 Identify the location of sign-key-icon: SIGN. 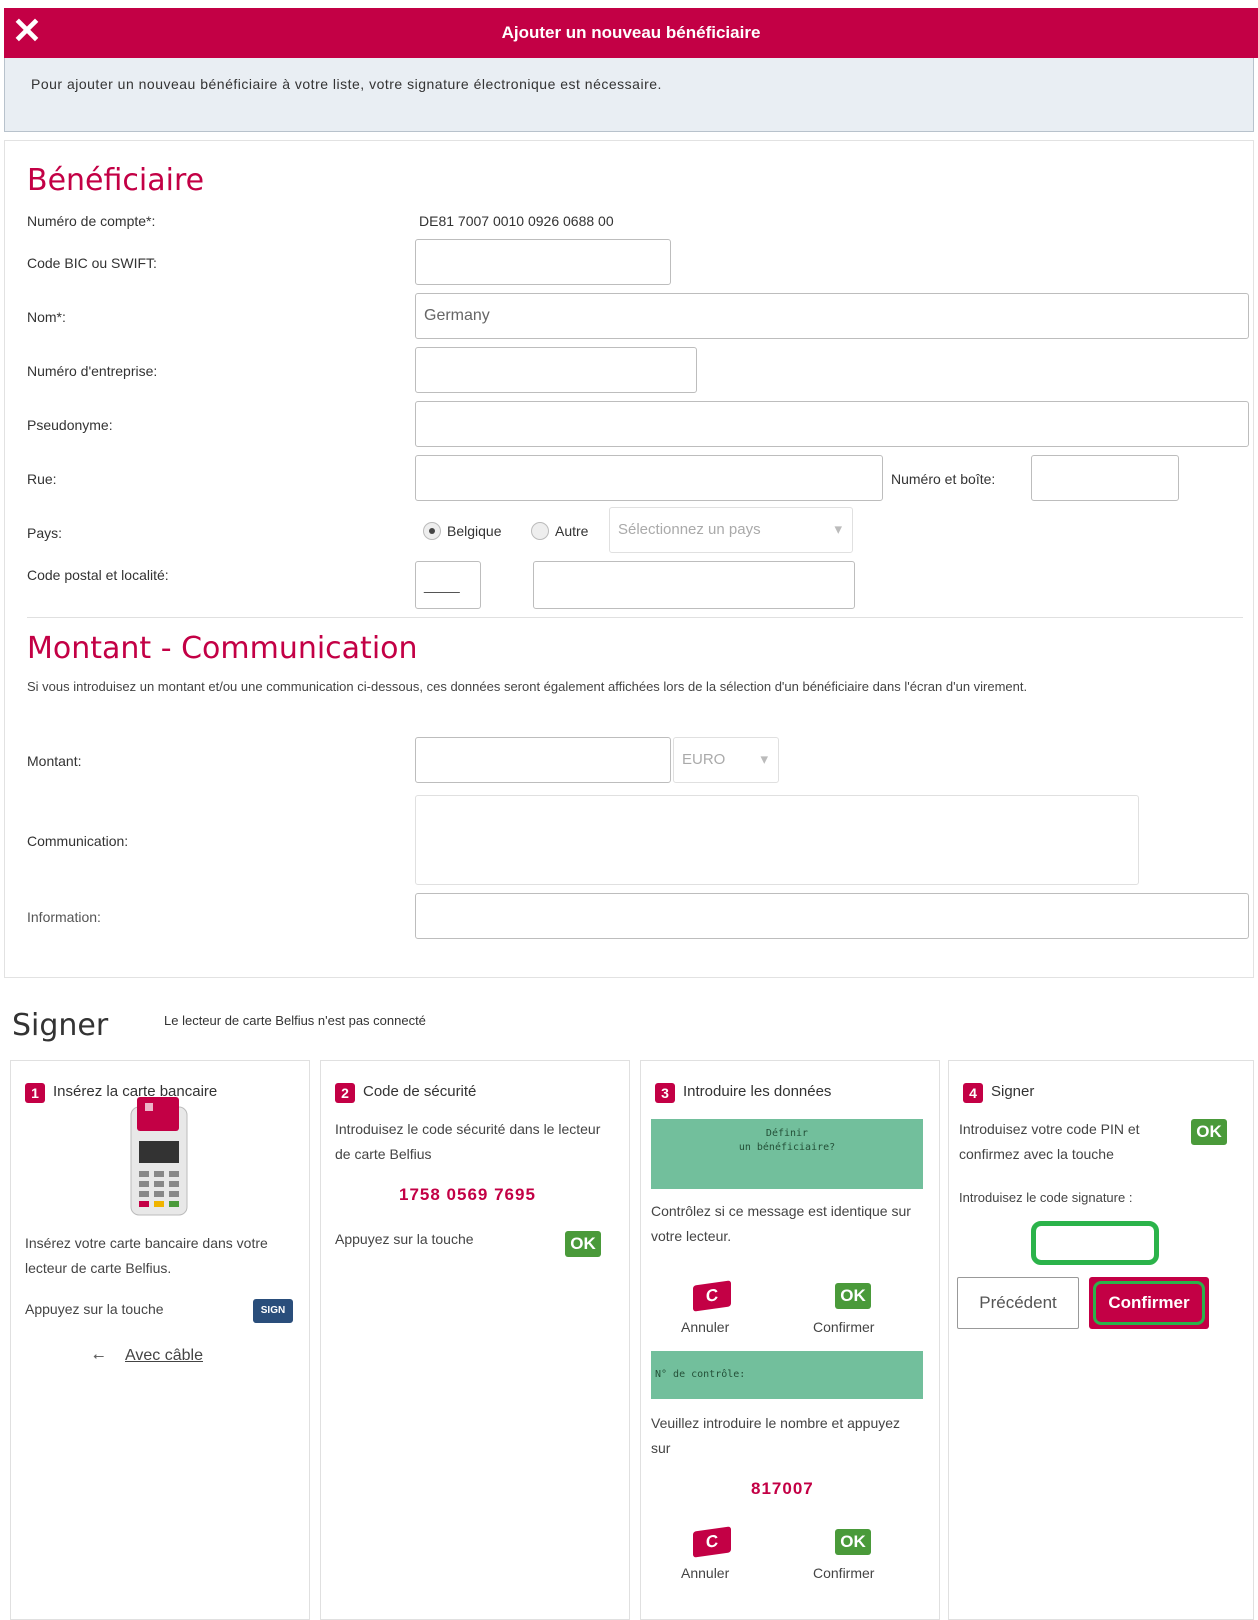
(273, 1311).